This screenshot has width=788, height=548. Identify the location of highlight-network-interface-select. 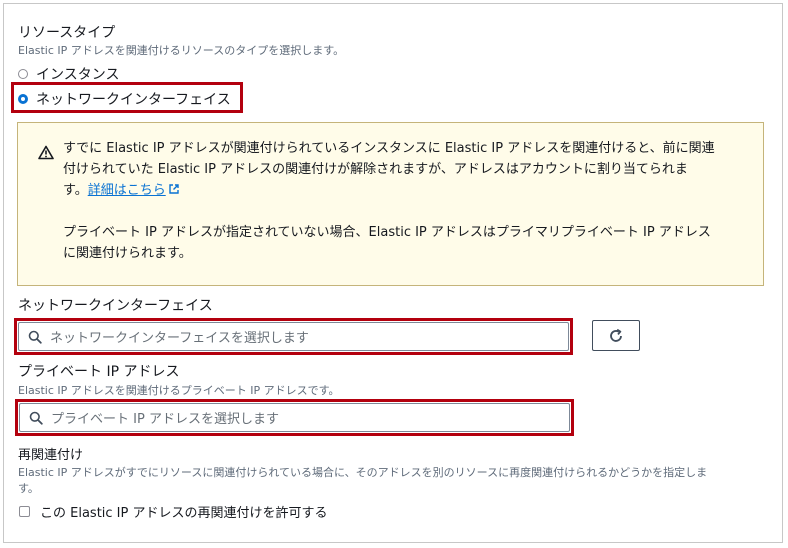
(293, 336).